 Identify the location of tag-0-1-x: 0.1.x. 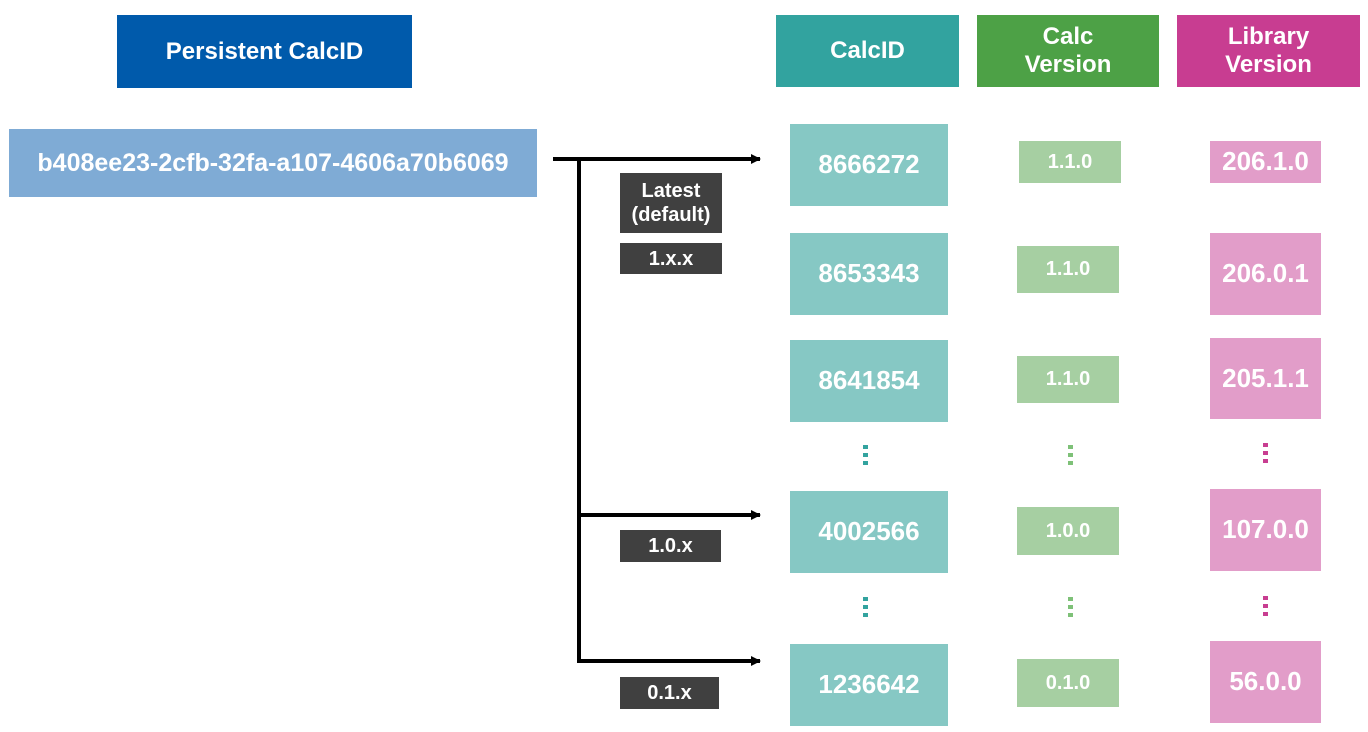
(669, 693).